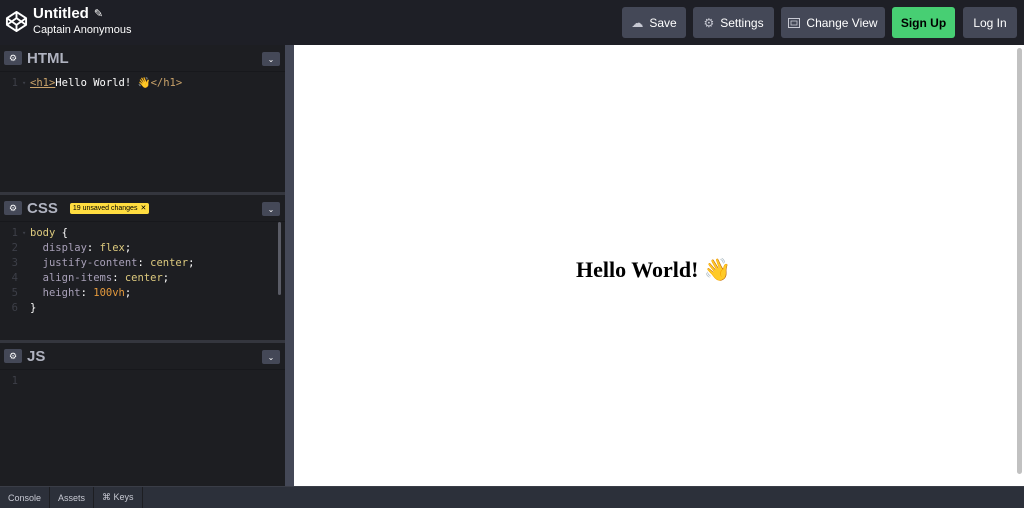 The width and height of the screenshot is (1024, 508). What do you see at coordinates (923, 22) in the screenshot?
I see `sign-up-button: Sign Up` at bounding box center [923, 22].